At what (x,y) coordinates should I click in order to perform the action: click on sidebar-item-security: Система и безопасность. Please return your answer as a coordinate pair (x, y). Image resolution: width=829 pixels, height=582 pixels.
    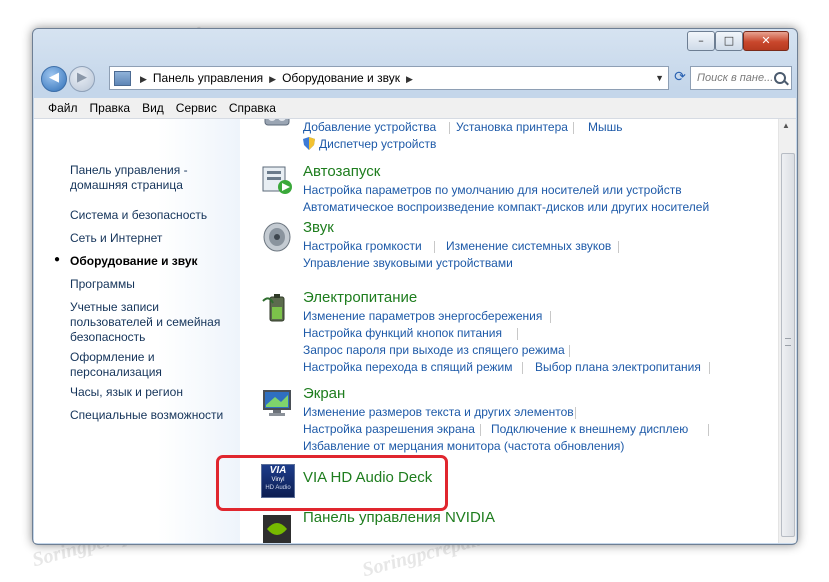
    Looking at the image, I should click on (138, 215).